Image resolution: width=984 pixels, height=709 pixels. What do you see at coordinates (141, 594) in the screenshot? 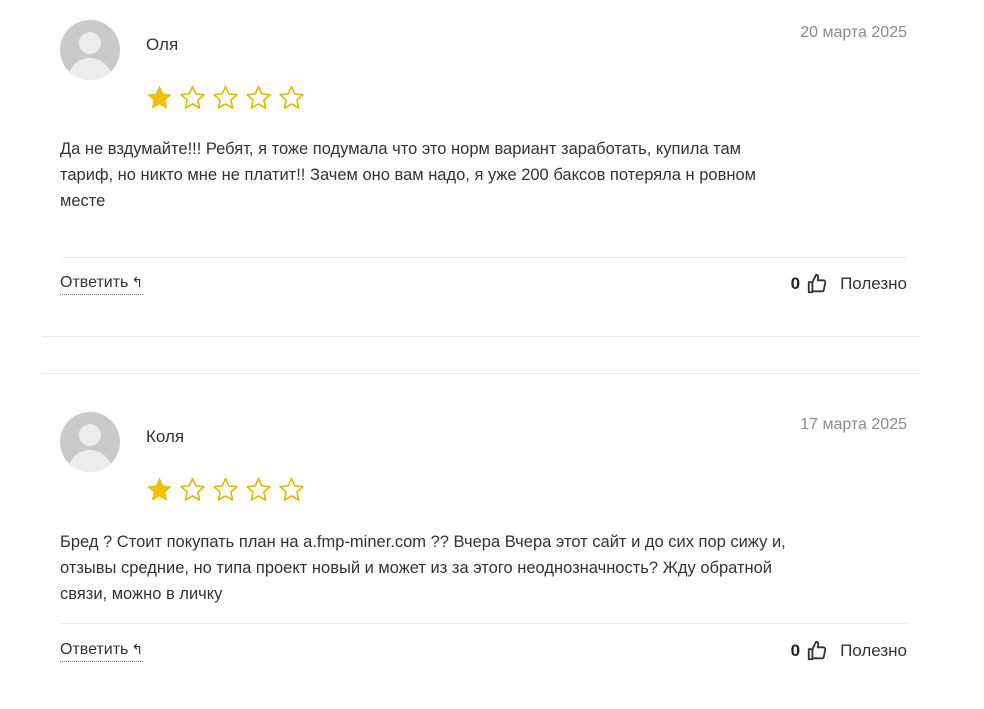
I see `review-text-line: связи, можно в личку` at bounding box center [141, 594].